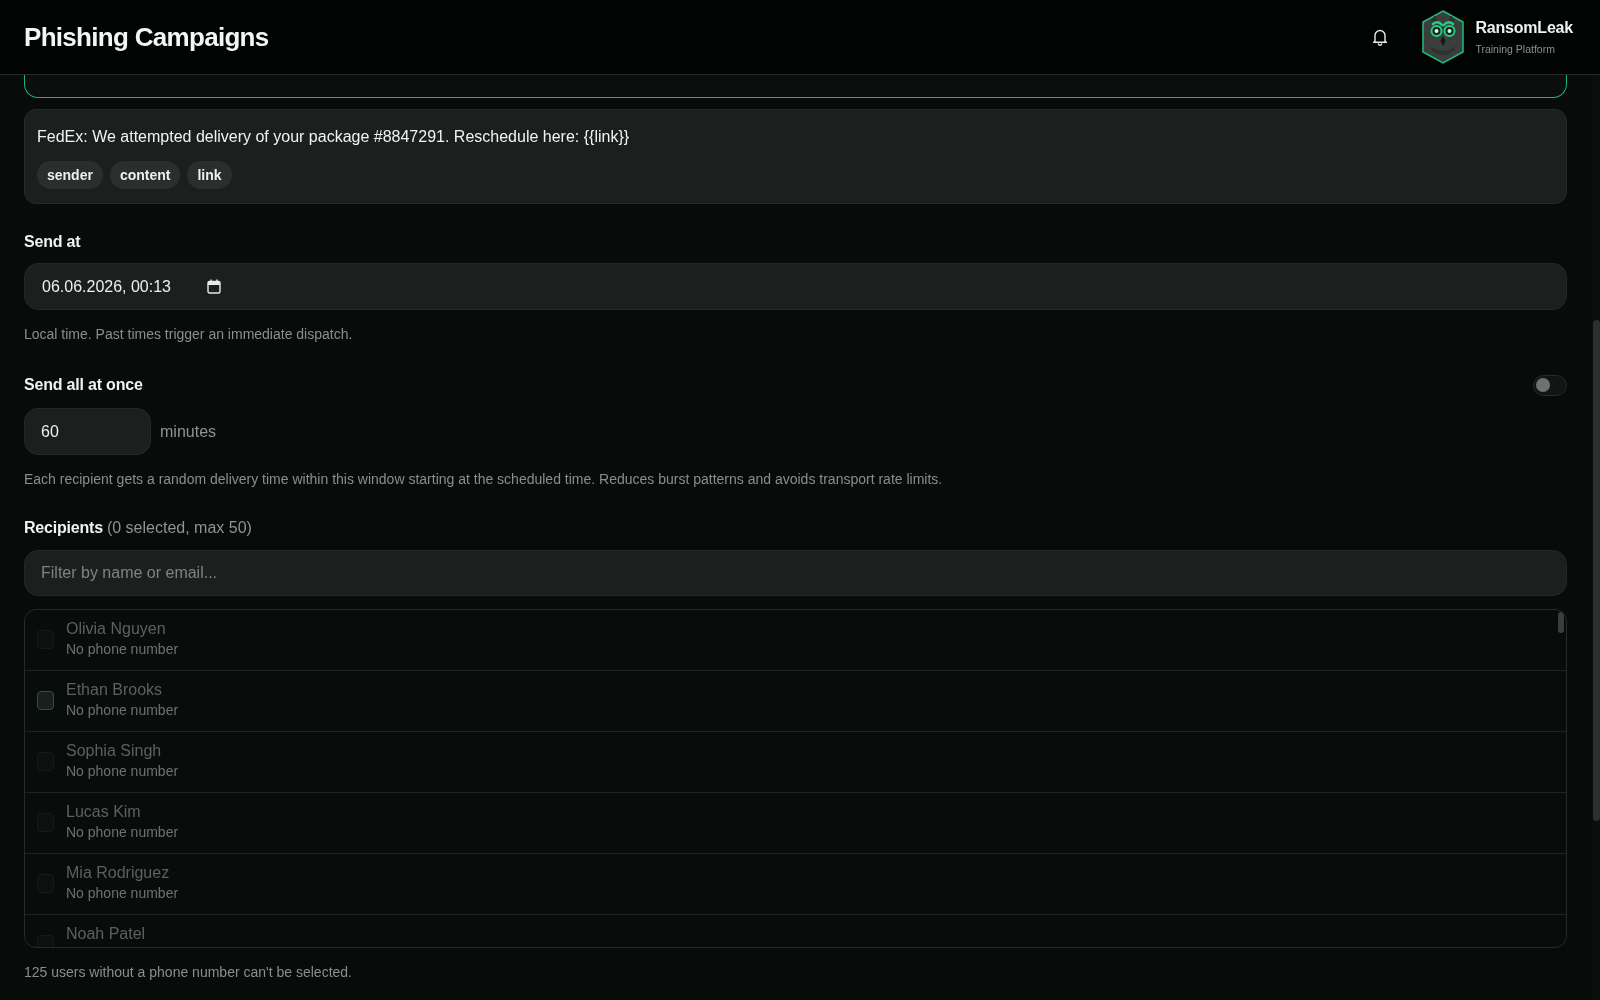 Image resolution: width=1600 pixels, height=1000 pixels. What do you see at coordinates (146, 37) in the screenshot?
I see `page-title: Phishing Campaigns` at bounding box center [146, 37].